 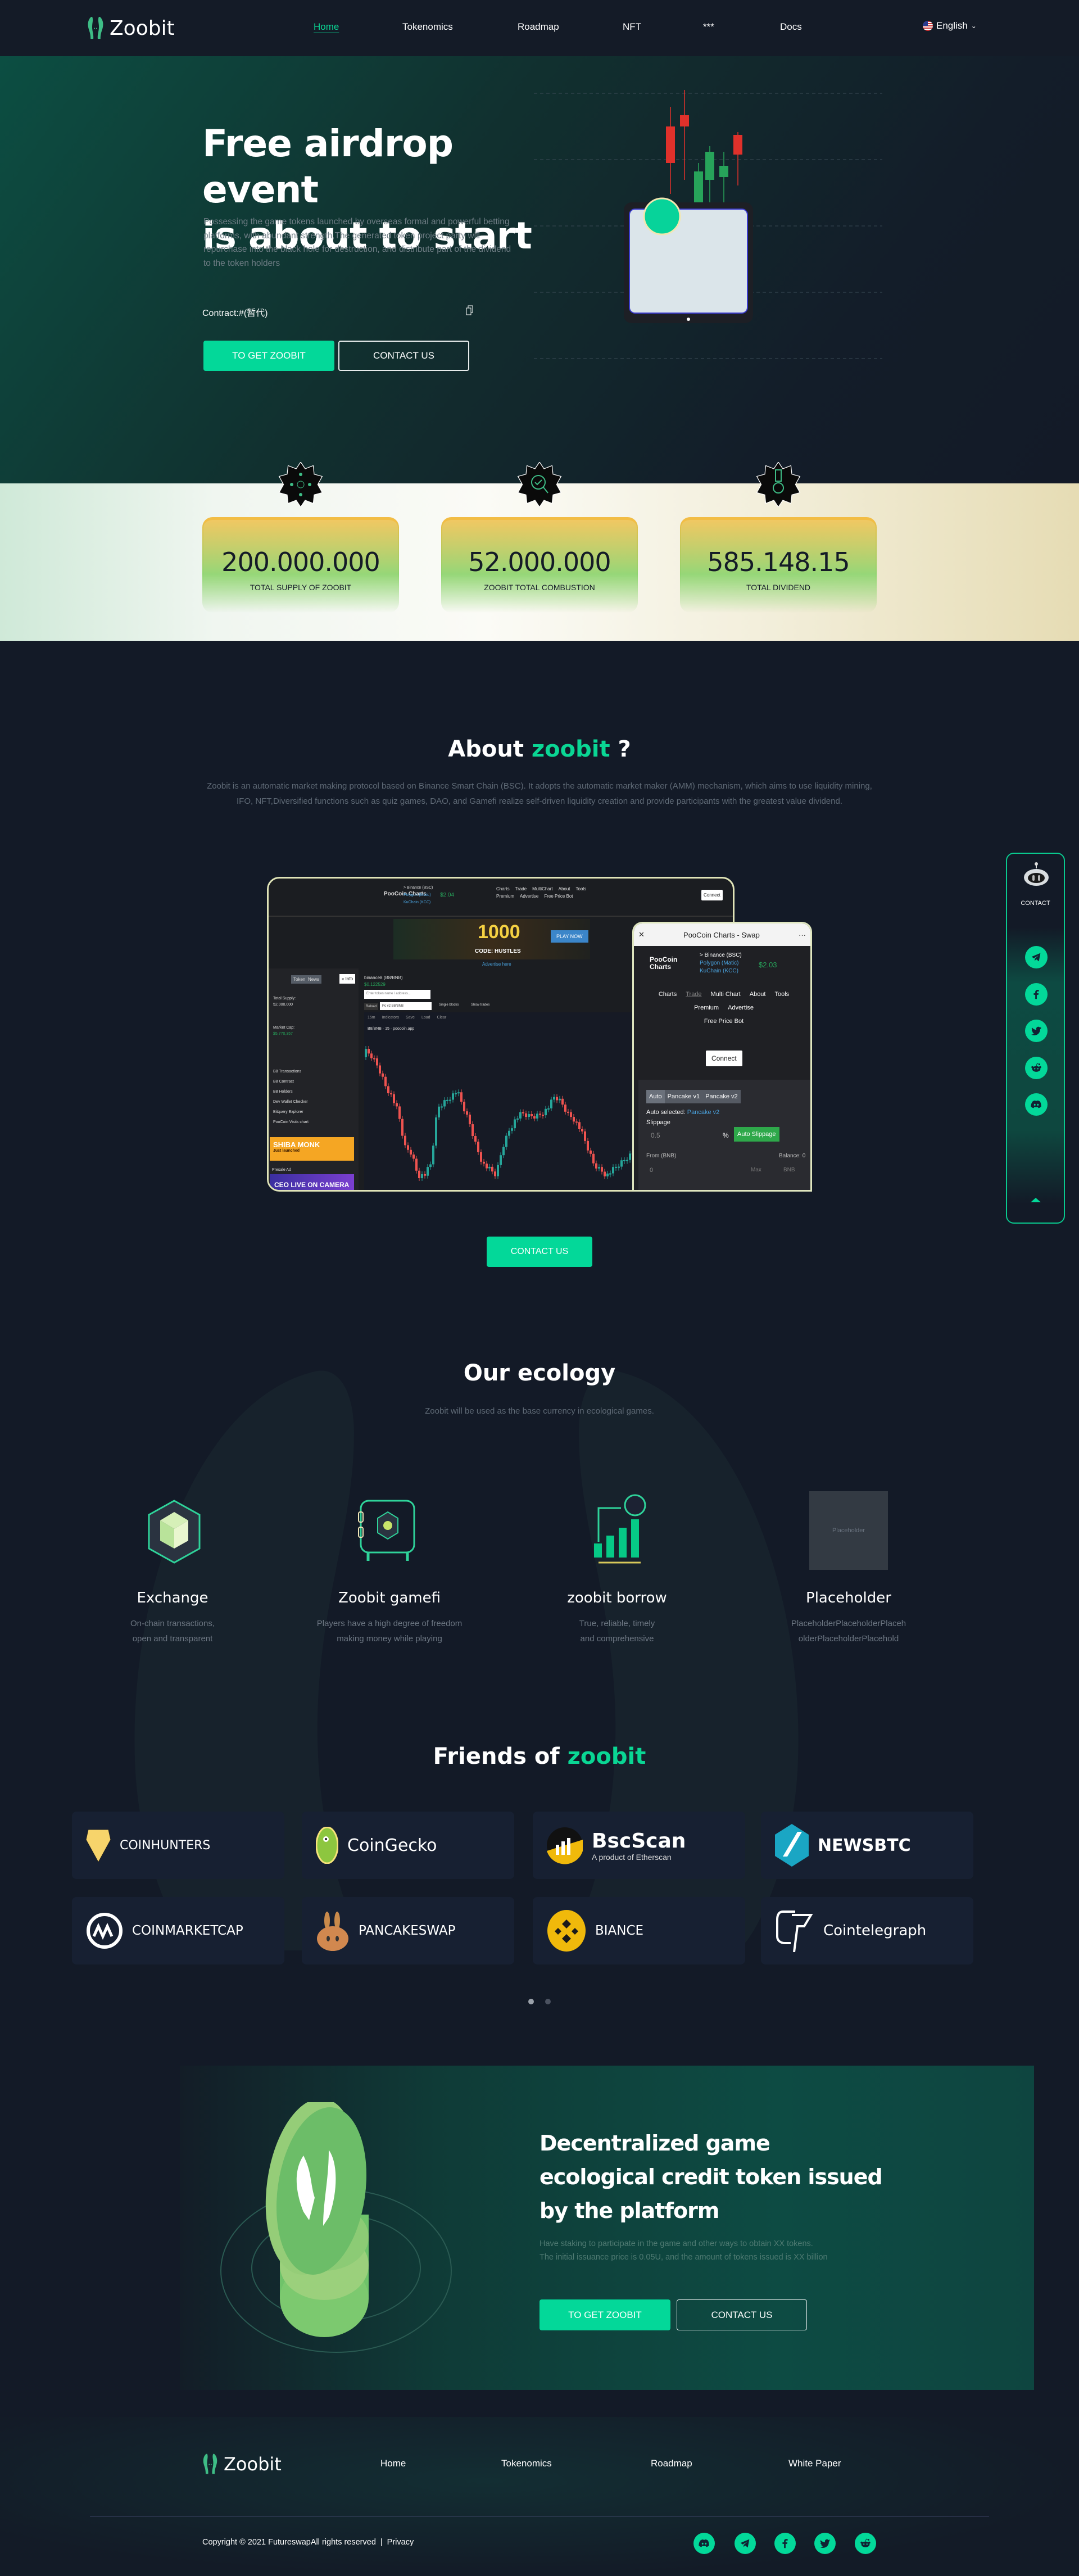 What do you see at coordinates (814, 2463) in the screenshot?
I see `footer-link-whitepaper: White Paper` at bounding box center [814, 2463].